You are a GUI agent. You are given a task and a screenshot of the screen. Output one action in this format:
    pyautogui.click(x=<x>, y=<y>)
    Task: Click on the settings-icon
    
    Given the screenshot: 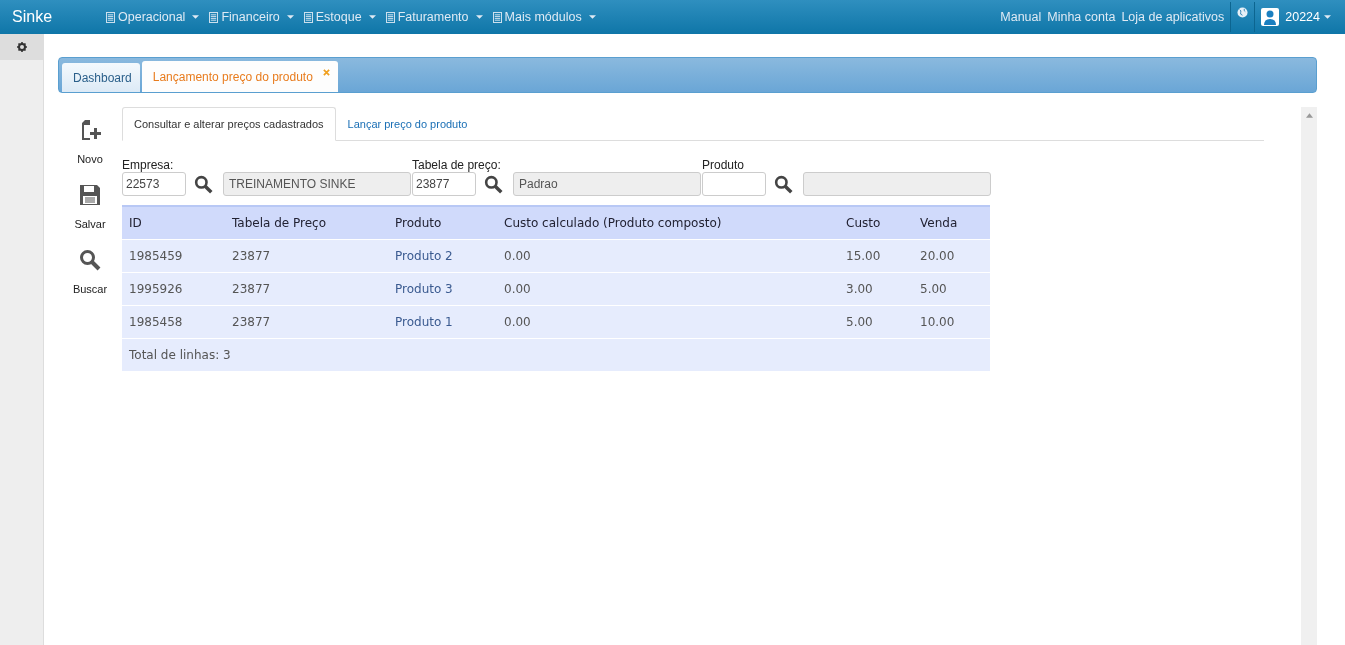 What is the action you would take?
    pyautogui.click(x=21, y=47)
    